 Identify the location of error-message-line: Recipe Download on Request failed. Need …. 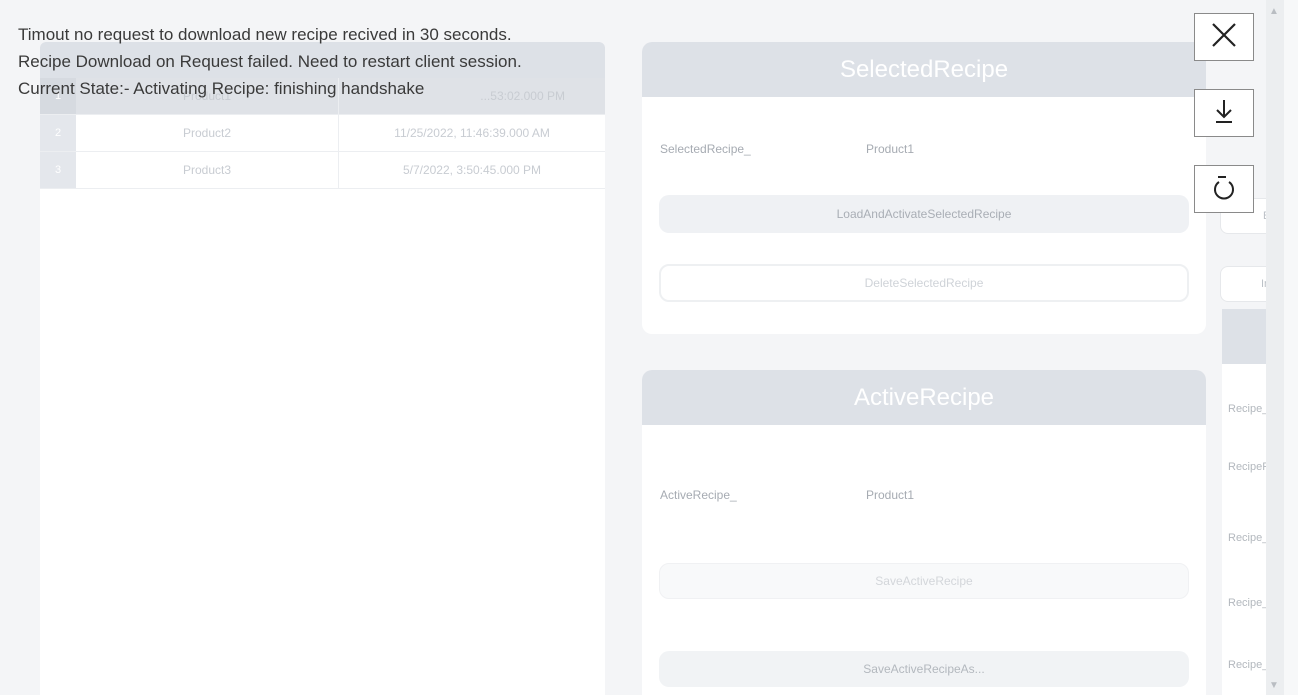
(270, 61).